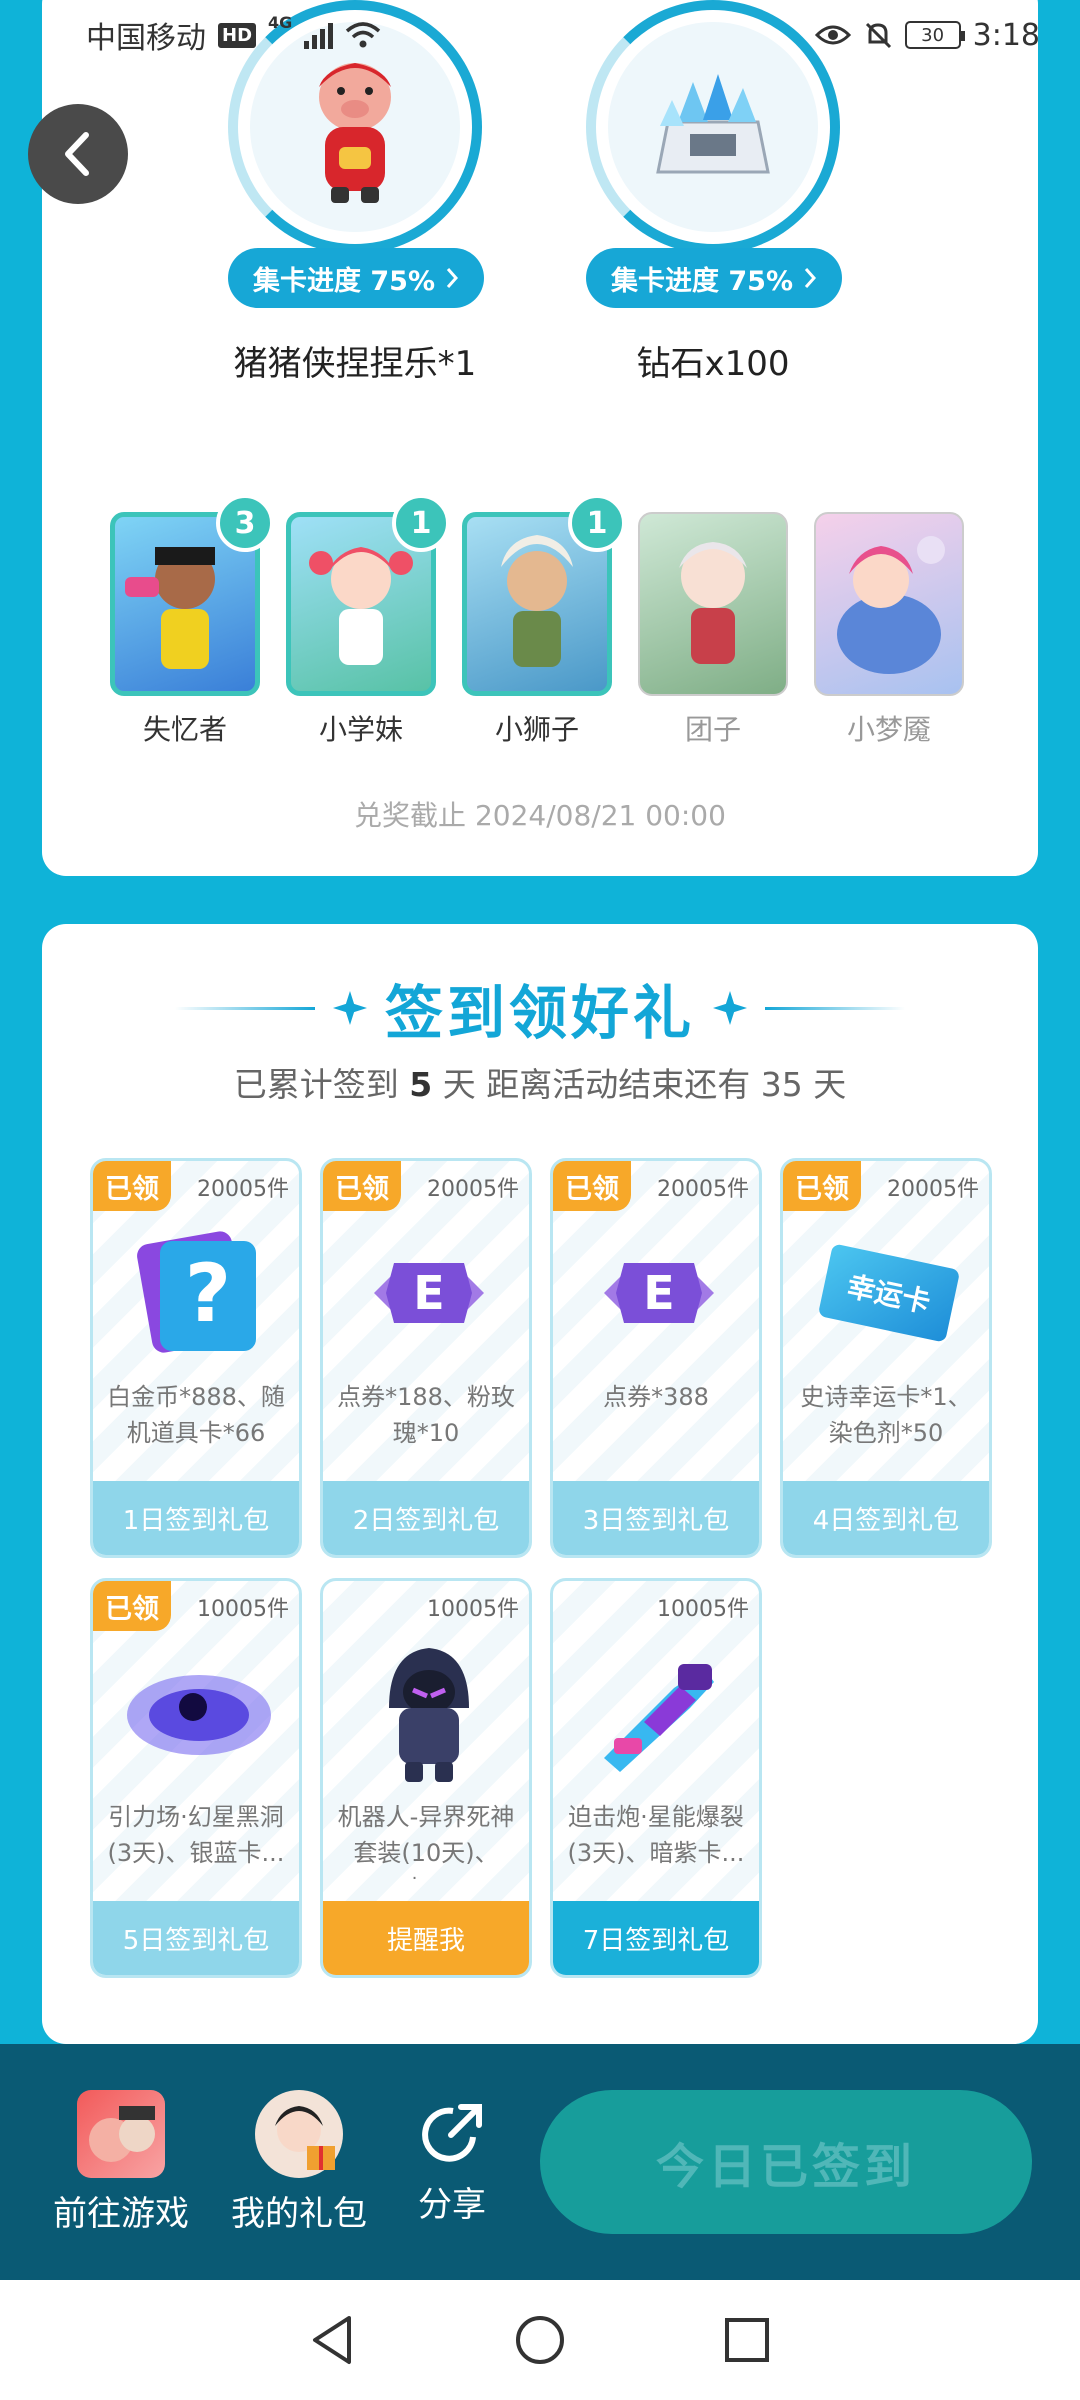 The image size is (1080, 2400). Describe the element at coordinates (245, 523) in the screenshot. I see `card-count-badge: 3` at that location.